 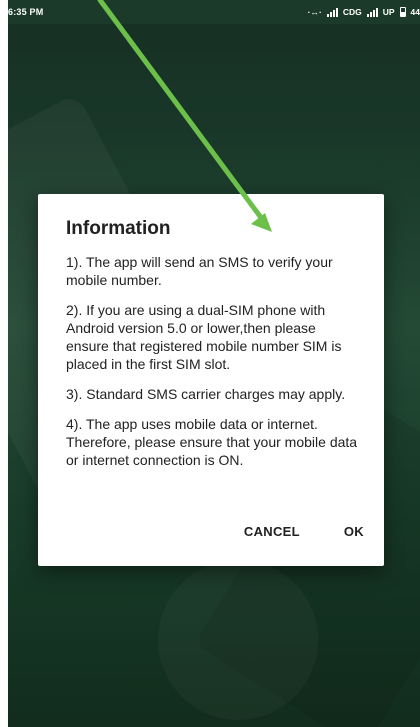 What do you see at coordinates (214, 12) in the screenshot?
I see `status-bar: 6:35 PM ·↔· CDG UP 44` at bounding box center [214, 12].